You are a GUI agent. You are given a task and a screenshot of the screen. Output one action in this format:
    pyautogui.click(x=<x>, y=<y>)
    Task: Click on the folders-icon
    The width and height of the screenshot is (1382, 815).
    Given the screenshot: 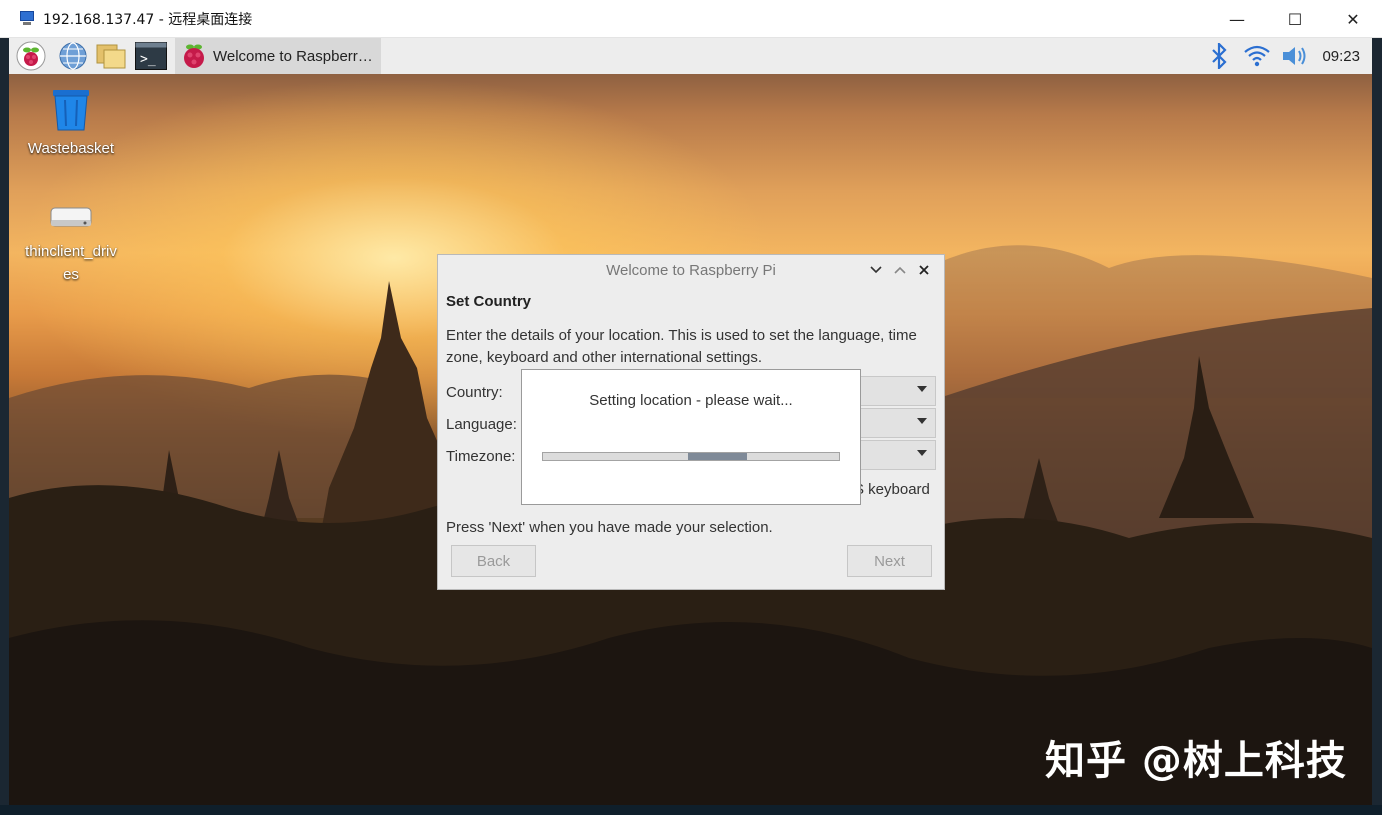 What is the action you would take?
    pyautogui.click(x=111, y=56)
    